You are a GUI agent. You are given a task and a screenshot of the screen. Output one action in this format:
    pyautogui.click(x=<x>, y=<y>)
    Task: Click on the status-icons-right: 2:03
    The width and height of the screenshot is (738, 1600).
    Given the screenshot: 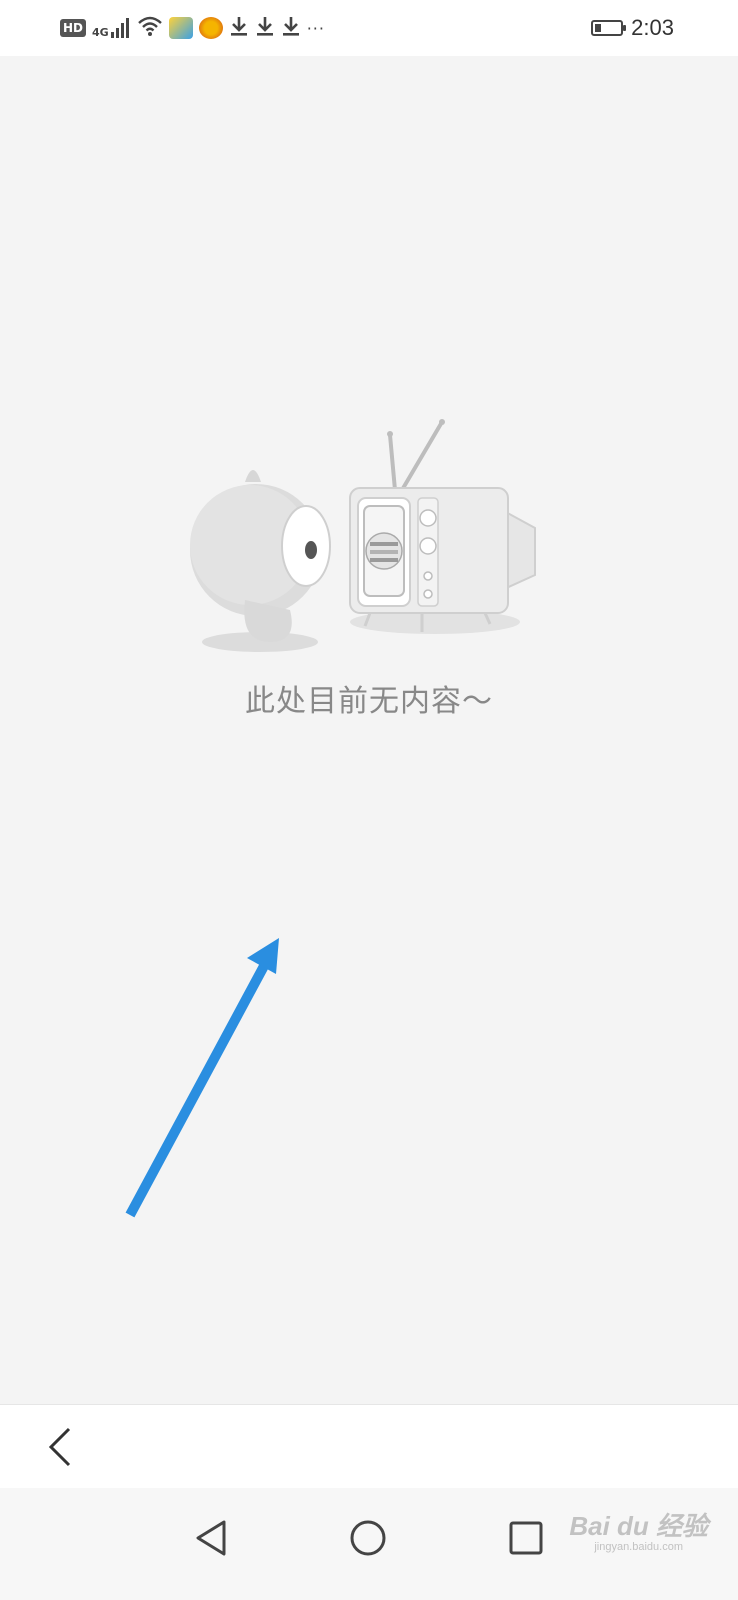 What is the action you would take?
    pyautogui.click(x=632, y=28)
    